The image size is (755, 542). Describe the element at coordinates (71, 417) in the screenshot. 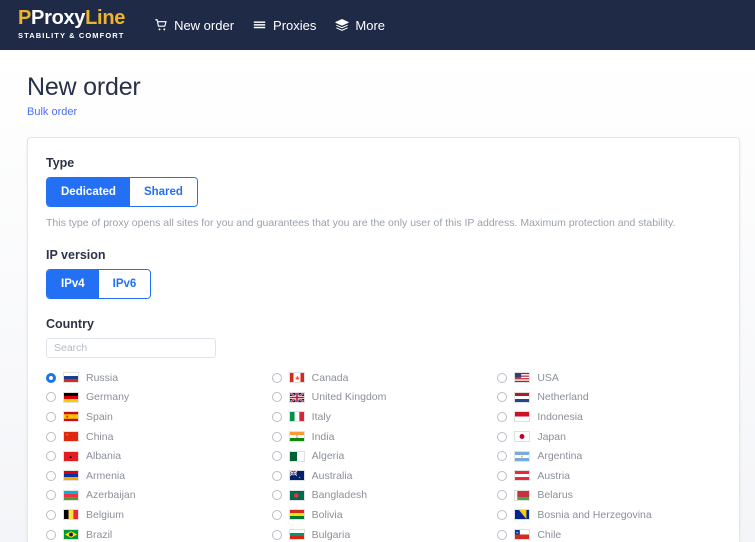

I see `flag-es-icon` at that location.